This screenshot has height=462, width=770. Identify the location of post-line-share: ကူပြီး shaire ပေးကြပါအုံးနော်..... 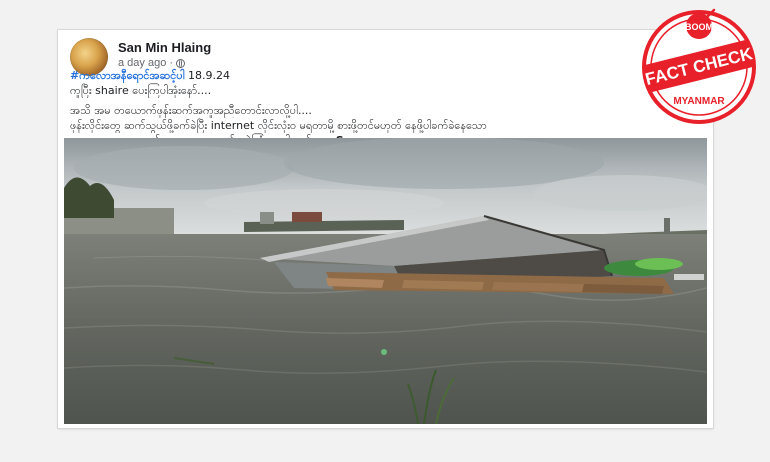
(141, 90).